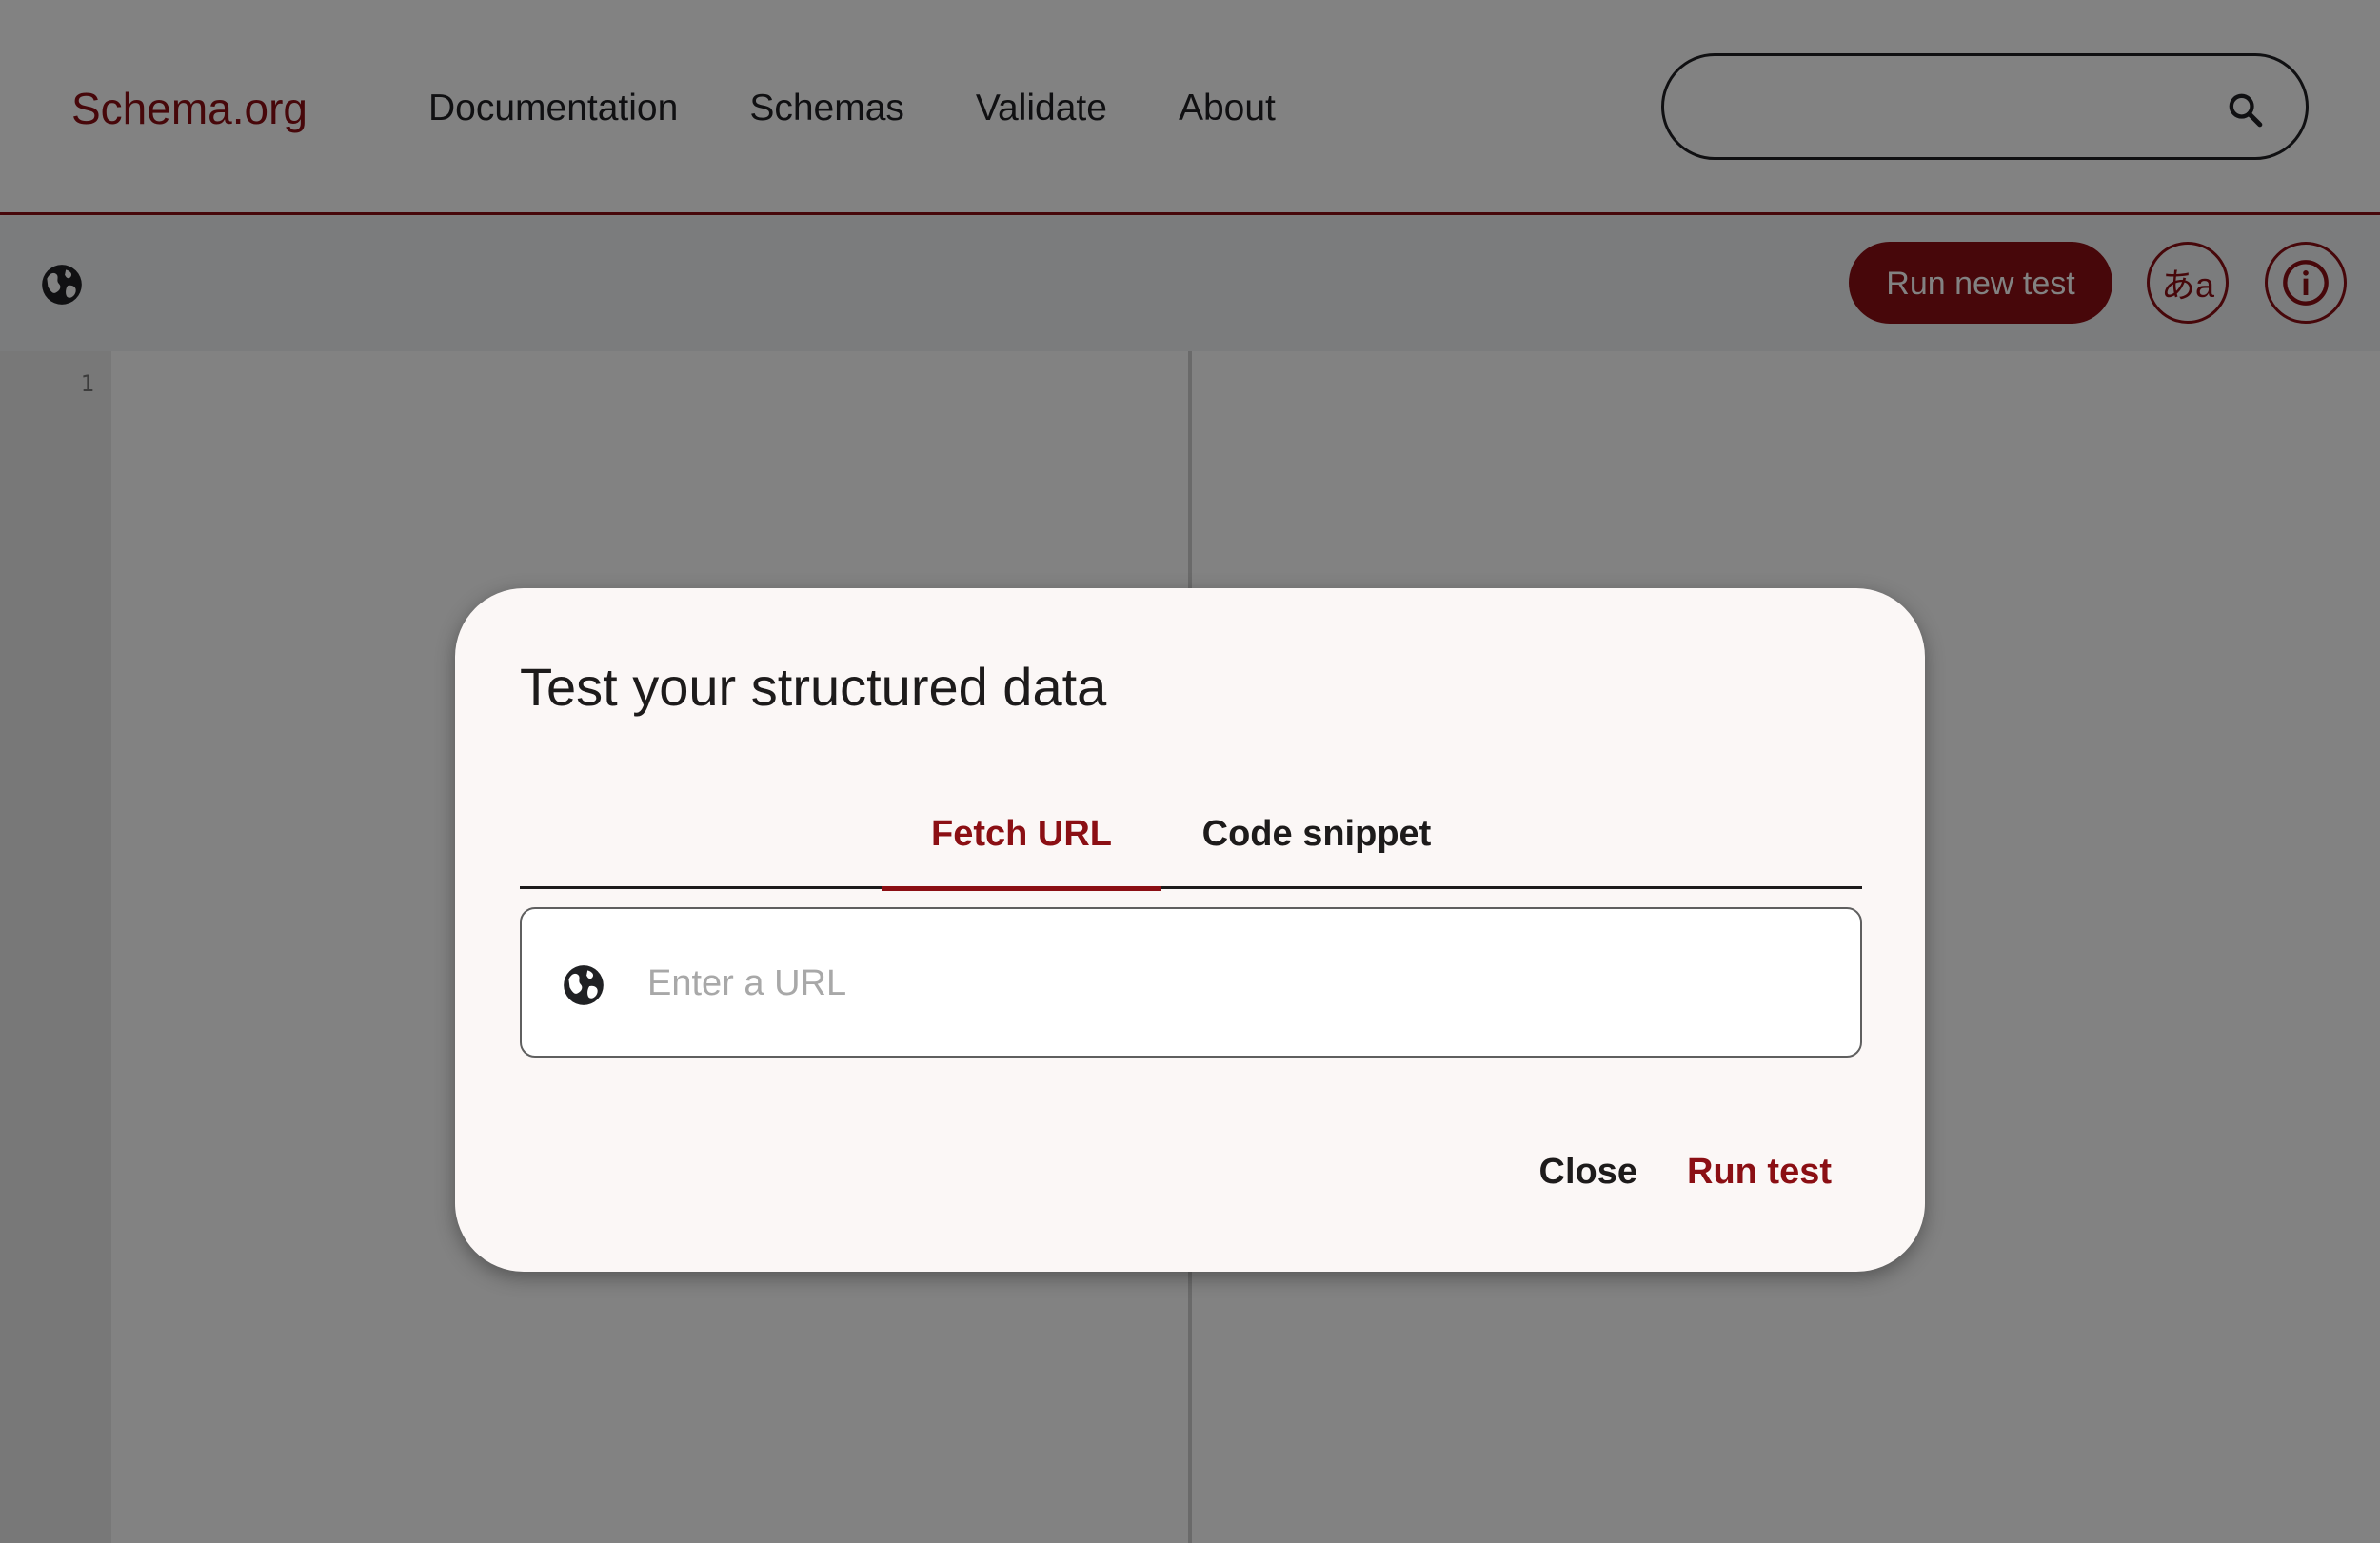 This screenshot has width=2380, height=1543. What do you see at coordinates (1235, 983) in the screenshot?
I see `url-input` at bounding box center [1235, 983].